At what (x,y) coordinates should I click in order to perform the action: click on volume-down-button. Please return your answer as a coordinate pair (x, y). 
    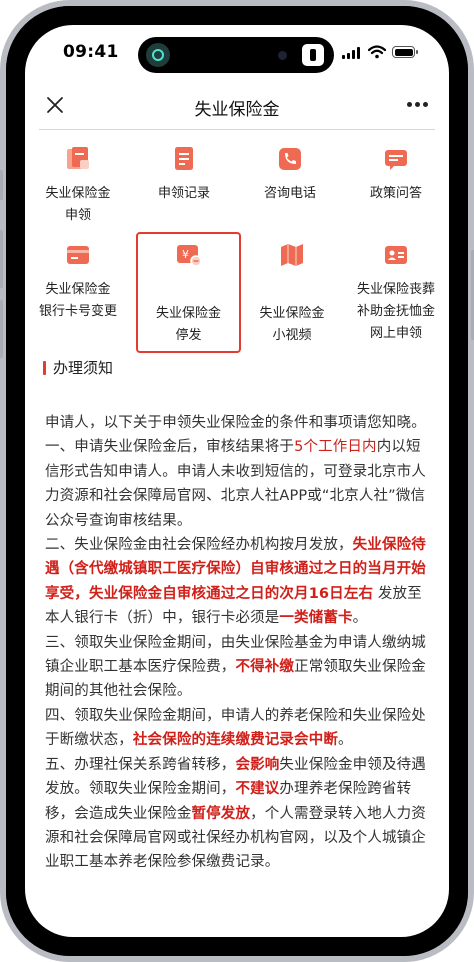
    Looking at the image, I should click on (1, 329).